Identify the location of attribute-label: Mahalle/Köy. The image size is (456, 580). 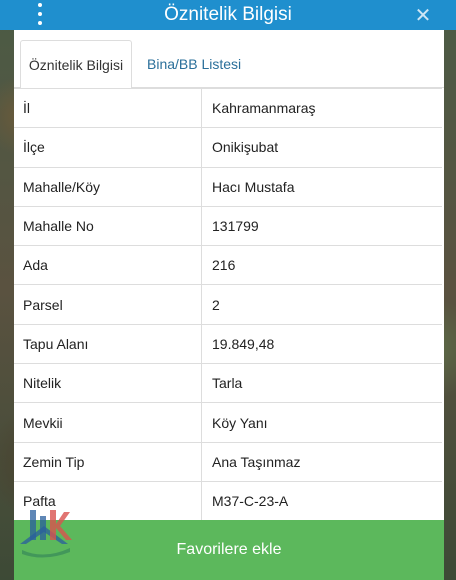
(108, 186).